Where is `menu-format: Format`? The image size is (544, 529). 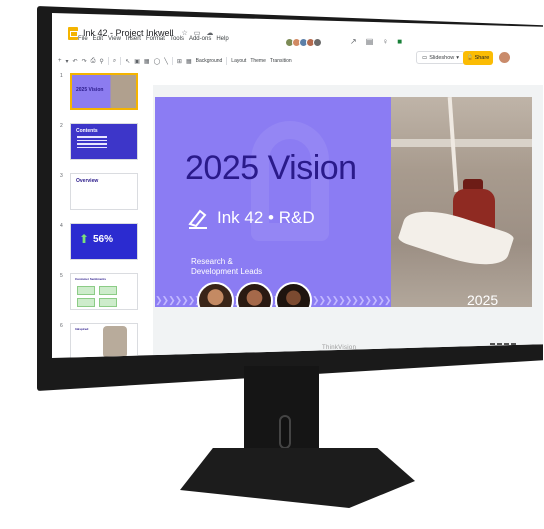 menu-format: Format is located at coordinates (155, 39).